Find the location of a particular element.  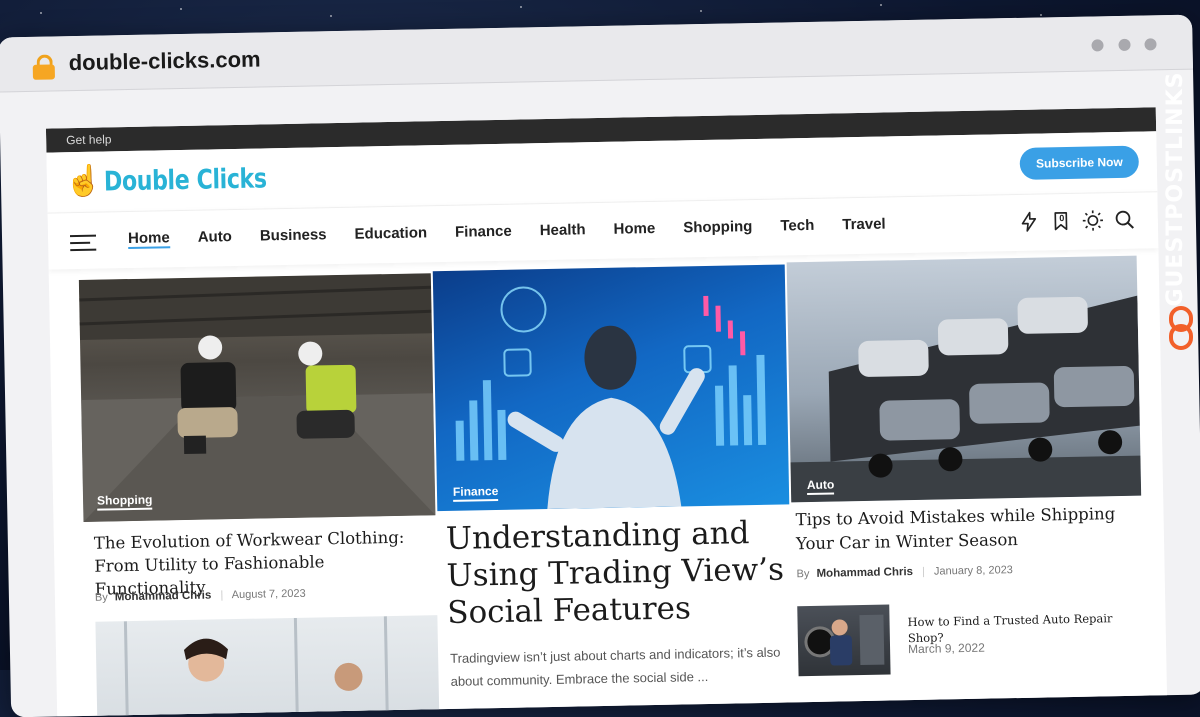

article-date: March 9, 2022 is located at coordinates (946, 648).